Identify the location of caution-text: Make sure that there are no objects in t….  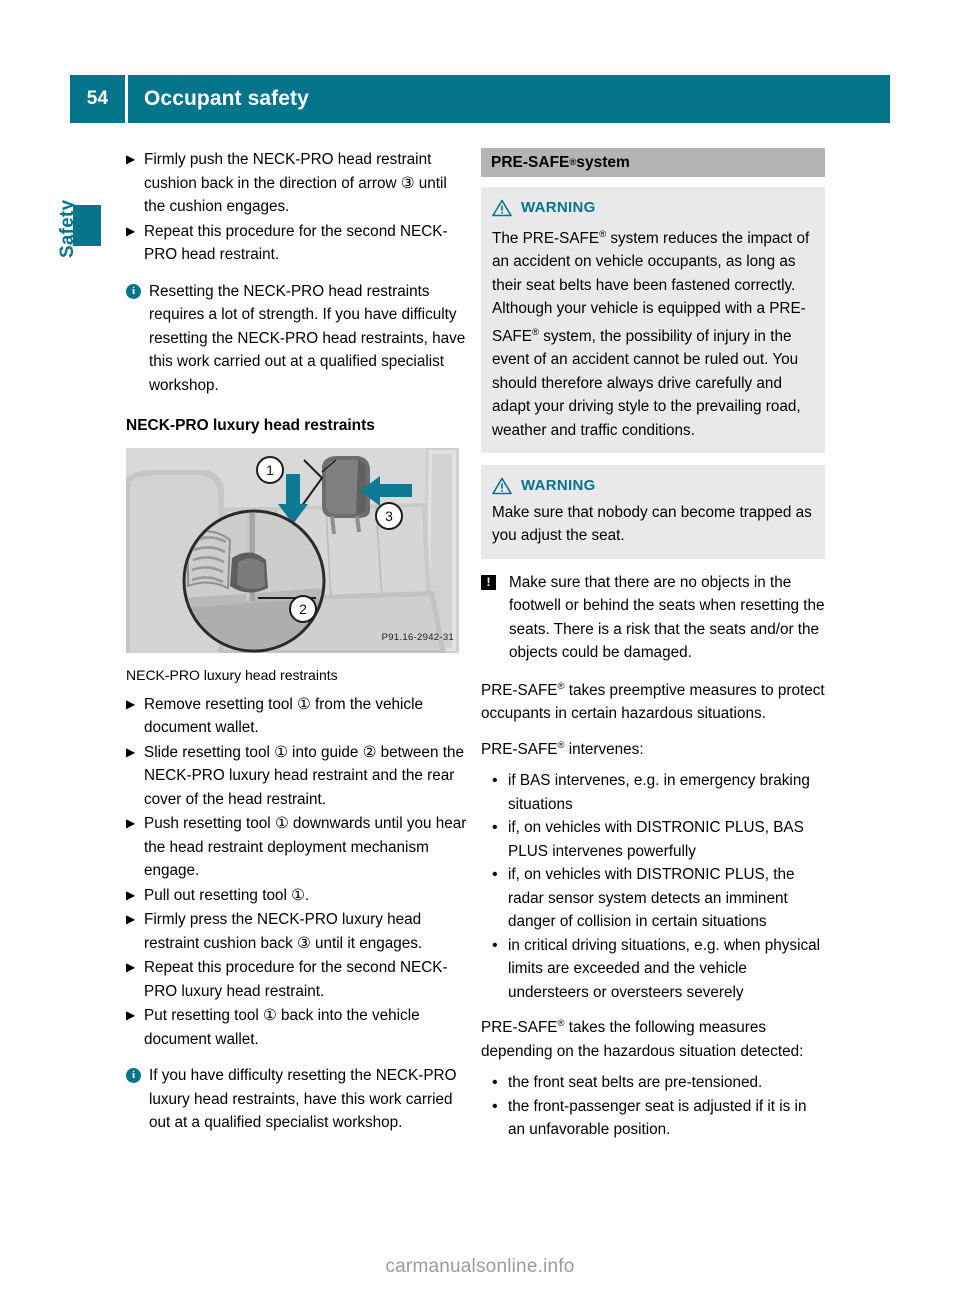
(667, 617).